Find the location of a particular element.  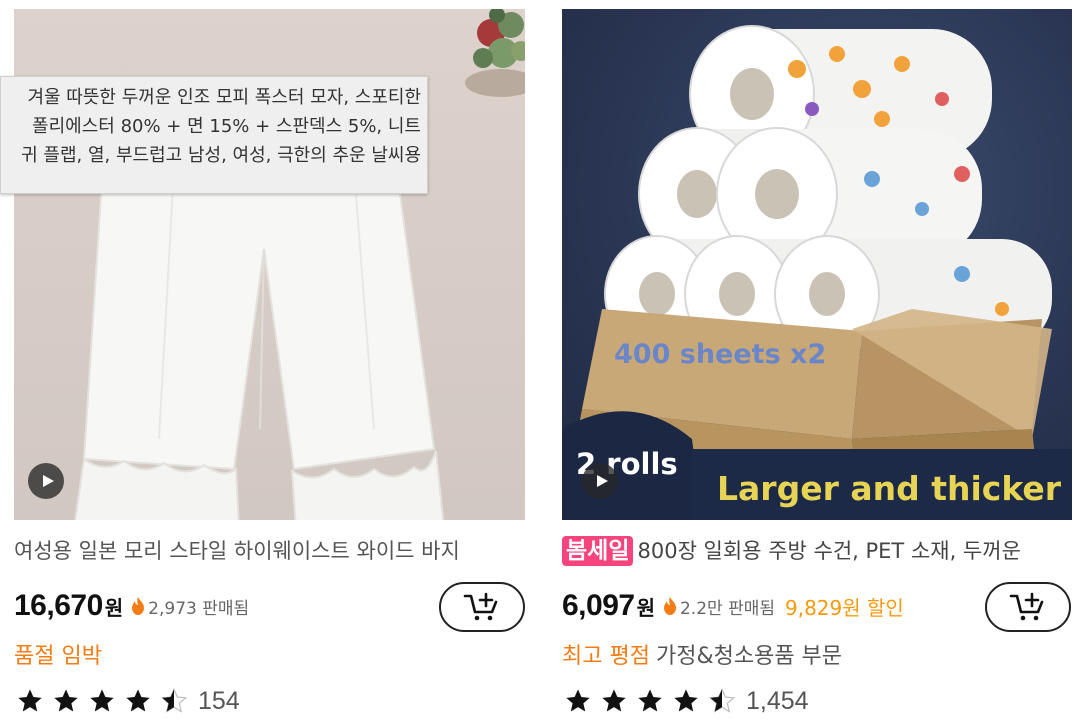

image-caption-larger: Larger and thicker is located at coordinates (889, 488).